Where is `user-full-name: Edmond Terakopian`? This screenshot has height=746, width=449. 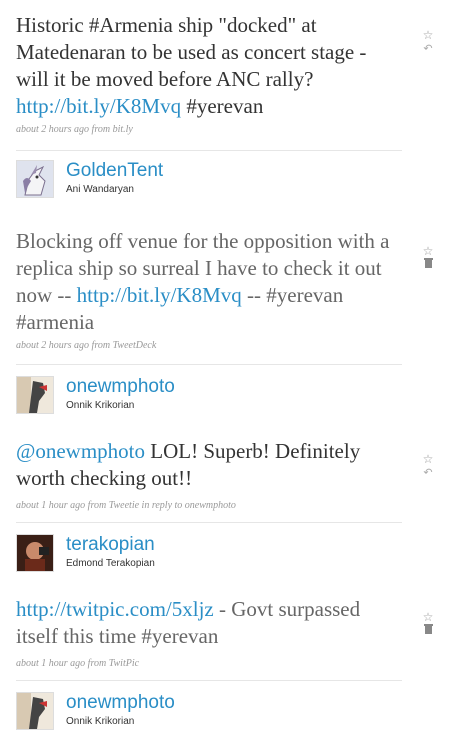 user-full-name: Edmond Terakopian is located at coordinates (110, 563).